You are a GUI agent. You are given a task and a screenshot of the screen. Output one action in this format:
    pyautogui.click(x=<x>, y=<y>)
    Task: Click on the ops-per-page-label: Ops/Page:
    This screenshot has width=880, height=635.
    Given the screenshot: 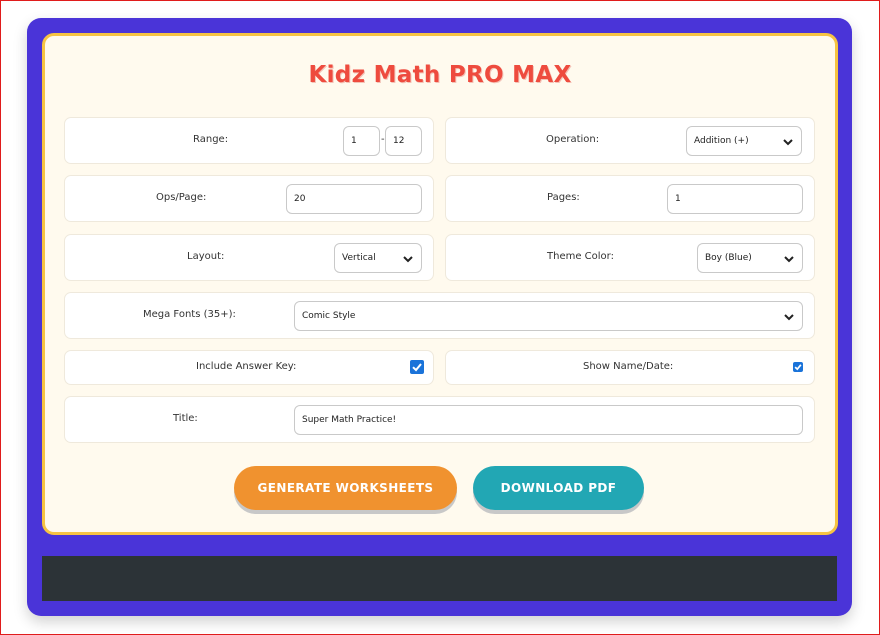 What is the action you would take?
    pyautogui.click(x=181, y=197)
    